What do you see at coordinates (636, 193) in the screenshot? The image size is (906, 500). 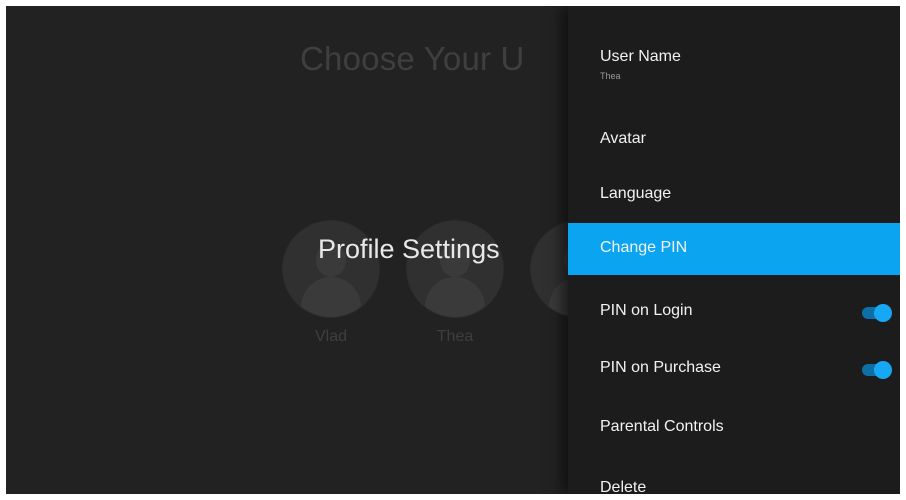 I see `menu-item-label: Language` at bounding box center [636, 193].